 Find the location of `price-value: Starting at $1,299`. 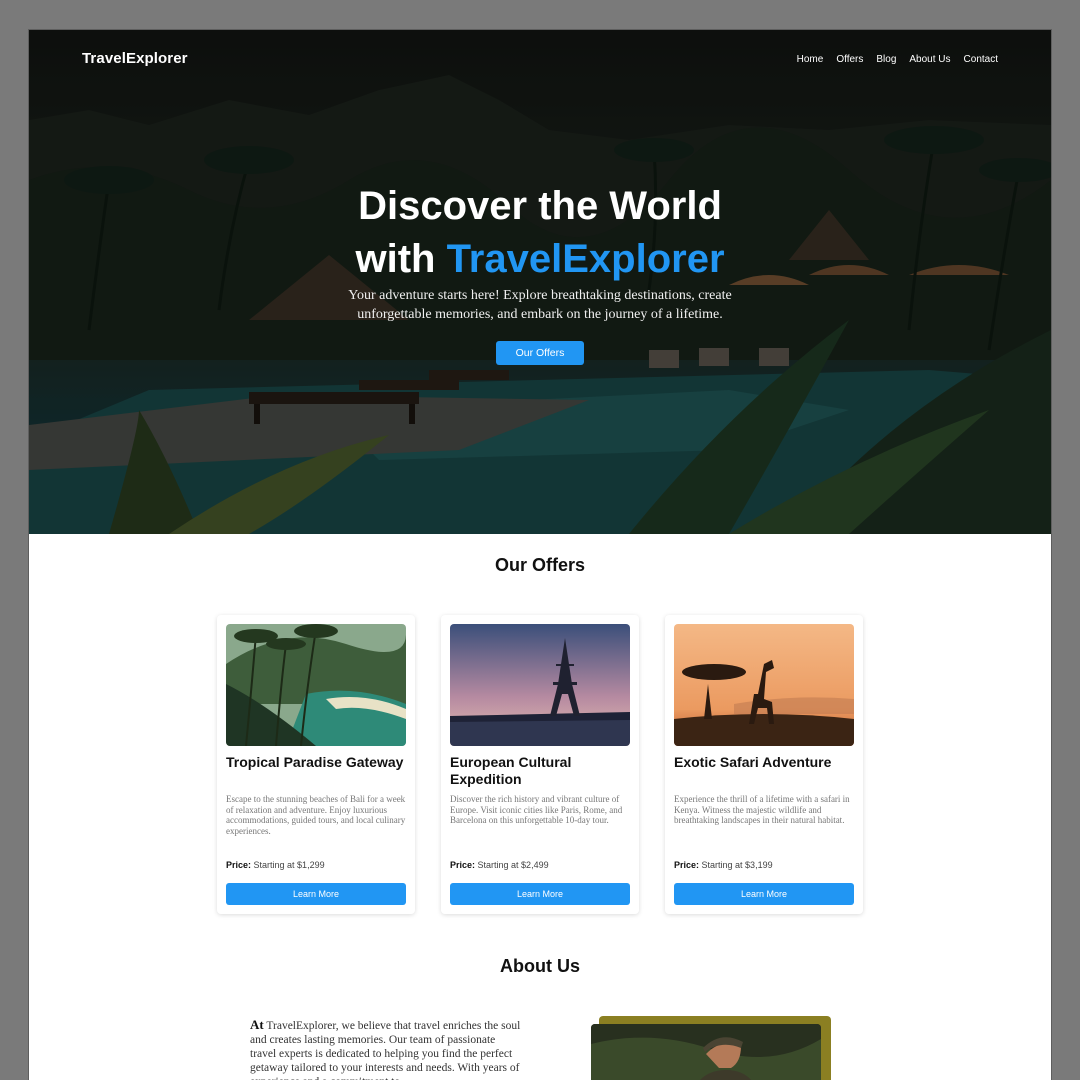

price-value: Starting at $1,299 is located at coordinates (289, 865).